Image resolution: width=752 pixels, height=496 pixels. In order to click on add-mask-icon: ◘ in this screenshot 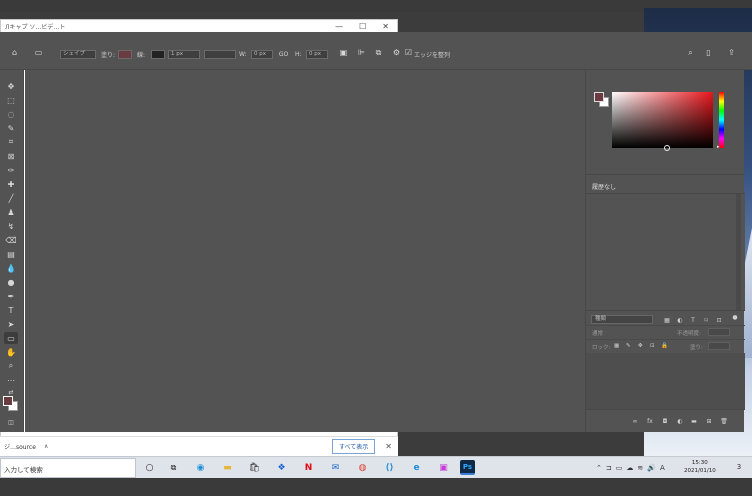, I will do `click(665, 421)`.